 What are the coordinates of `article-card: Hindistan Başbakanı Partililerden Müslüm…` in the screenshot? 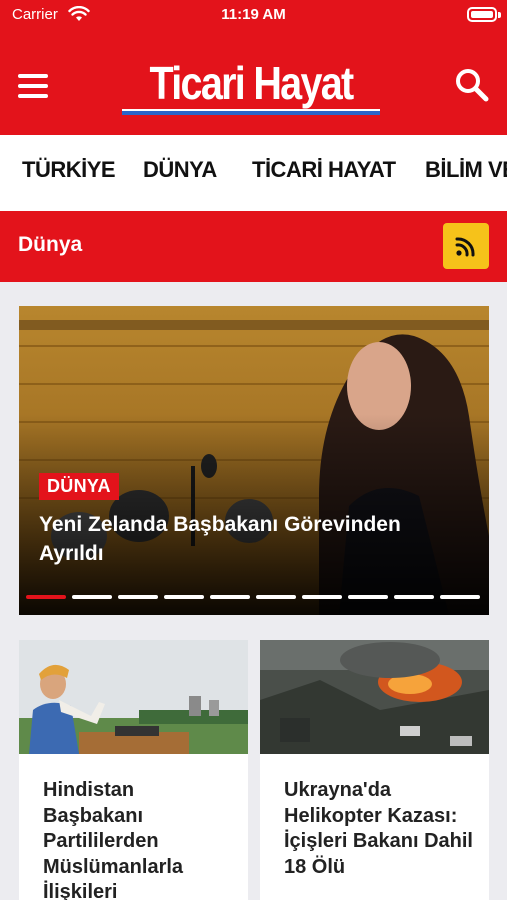 It's located at (133, 770).